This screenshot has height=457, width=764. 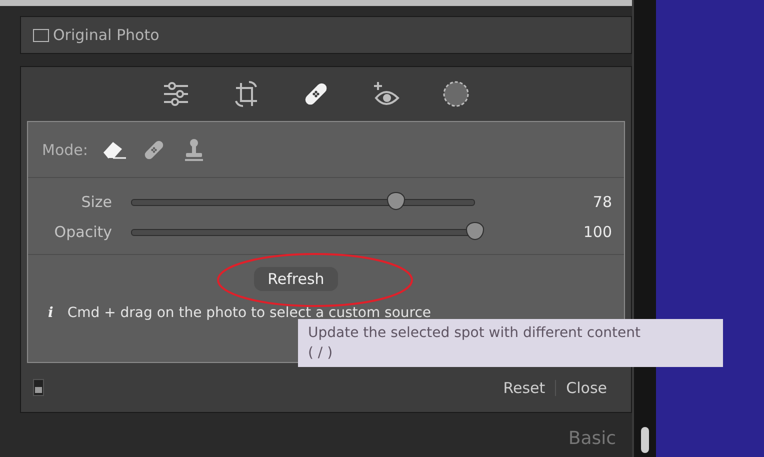 What do you see at coordinates (51, 313) in the screenshot?
I see `info-icon: i` at bounding box center [51, 313].